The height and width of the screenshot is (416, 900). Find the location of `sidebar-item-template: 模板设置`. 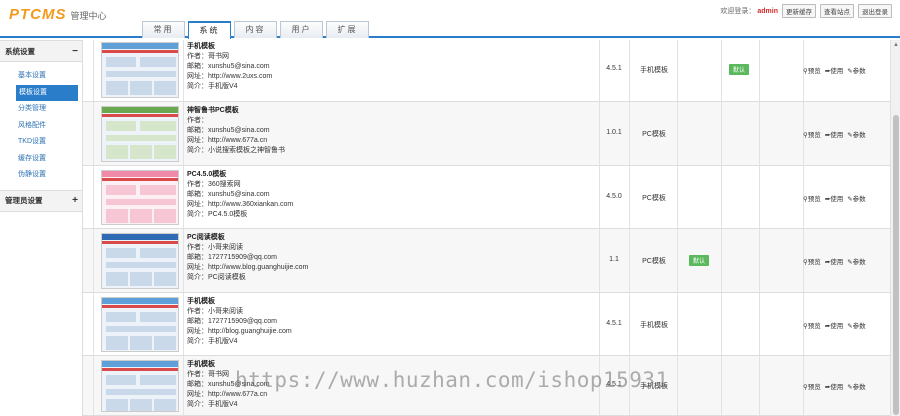

sidebar-item-template: 模板设置 is located at coordinates (47, 92).